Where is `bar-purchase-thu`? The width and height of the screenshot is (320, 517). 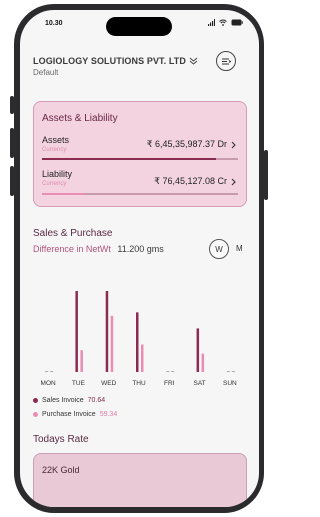 bar-purchase-thu is located at coordinates (142, 358).